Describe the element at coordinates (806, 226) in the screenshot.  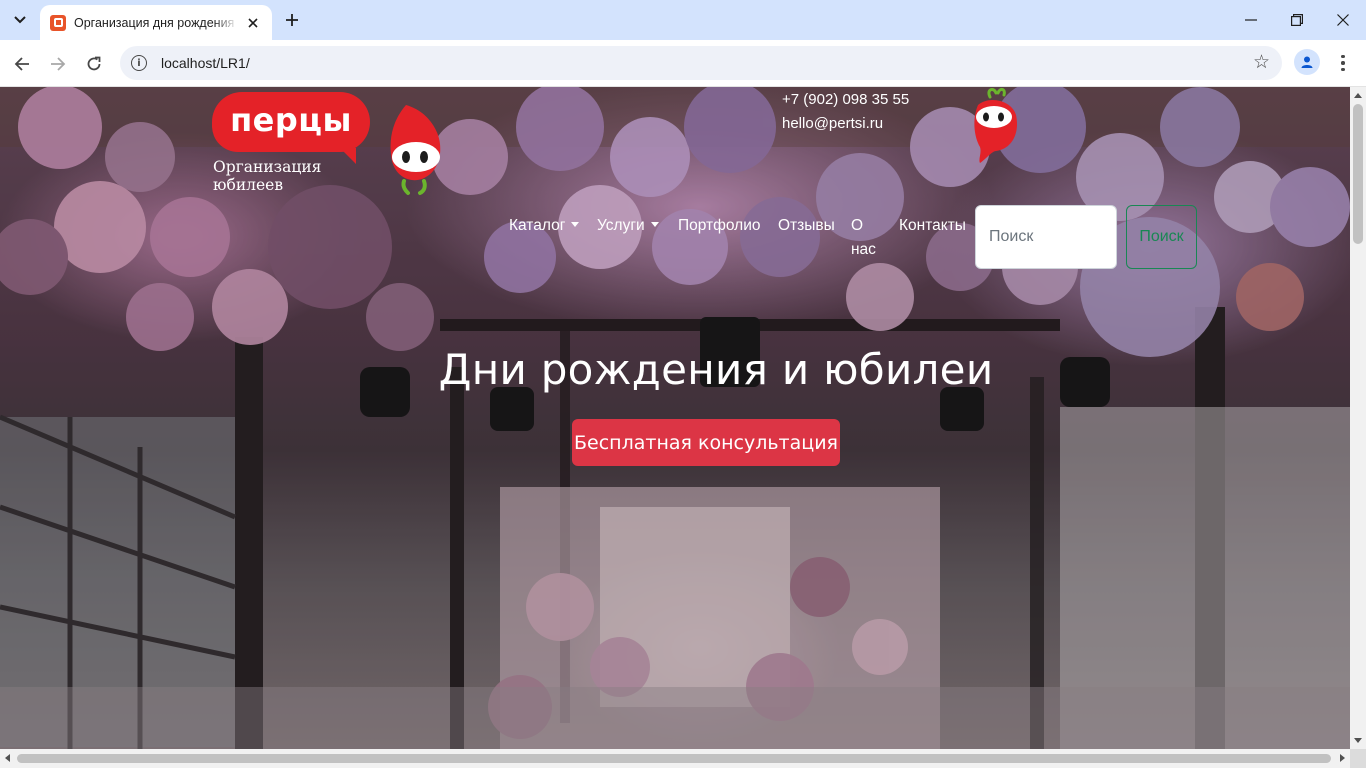
I see `nav-reviews: Отзывы` at that location.